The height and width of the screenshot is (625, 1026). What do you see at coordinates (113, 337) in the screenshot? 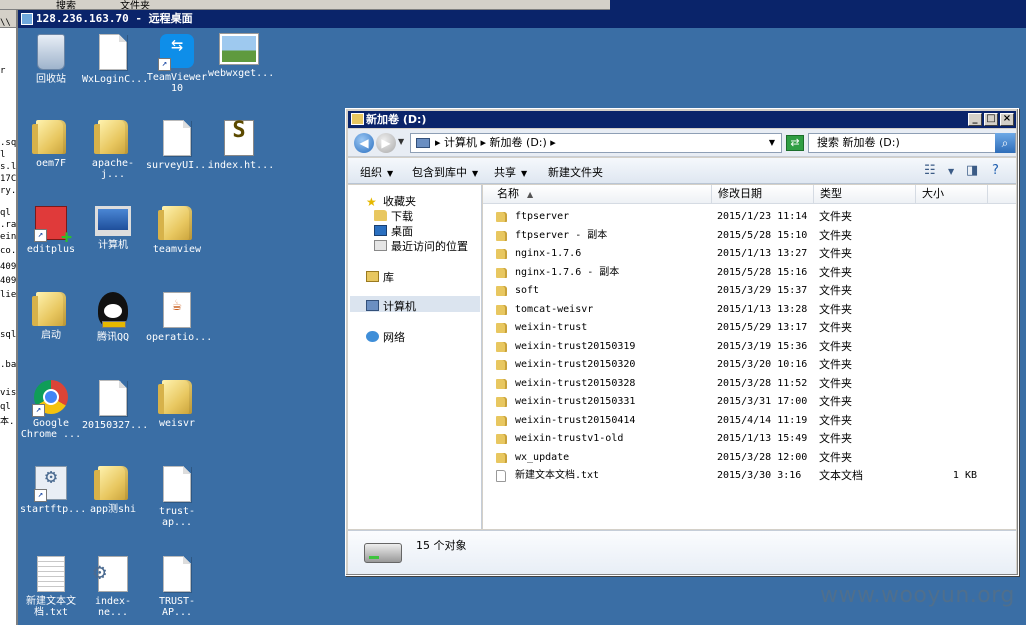
I see `desktop-icon-label: 腾讯QQ` at bounding box center [113, 337].